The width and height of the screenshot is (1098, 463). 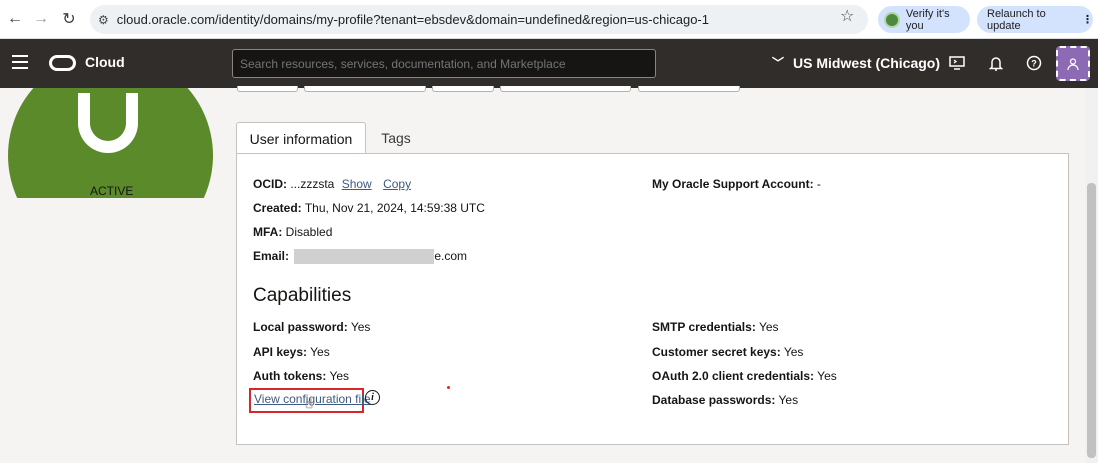 What do you see at coordinates (892, 19) in the screenshot?
I see `profile-dot-icon` at bounding box center [892, 19].